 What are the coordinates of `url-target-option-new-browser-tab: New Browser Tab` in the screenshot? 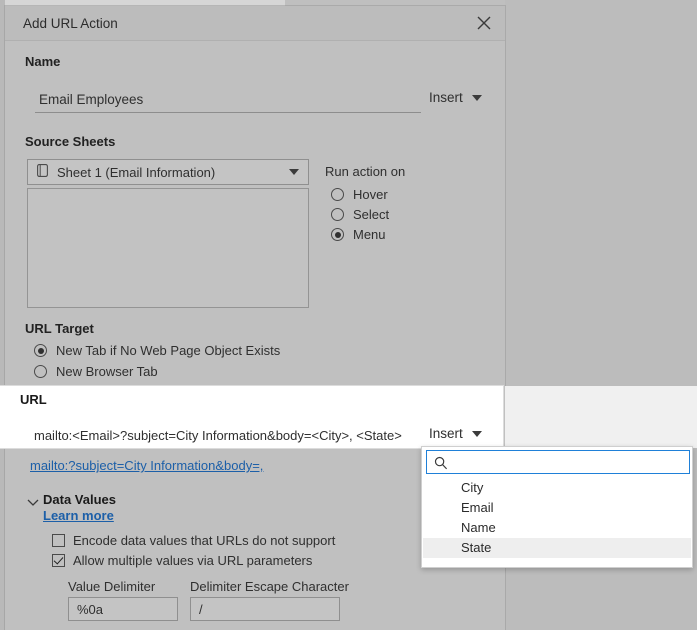 It's located at (96, 371).